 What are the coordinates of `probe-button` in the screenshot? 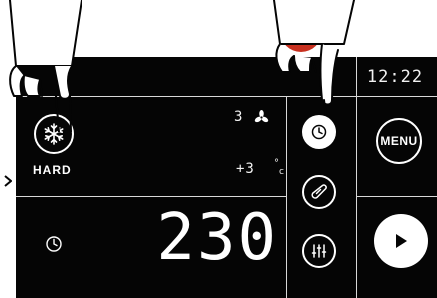 It's located at (319, 192).